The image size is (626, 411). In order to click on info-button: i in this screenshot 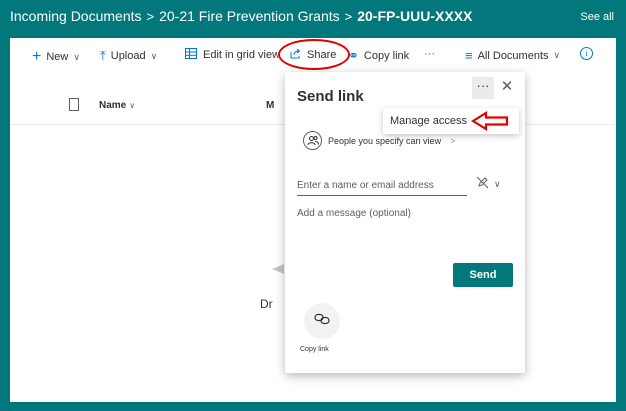, I will do `click(586, 53)`.